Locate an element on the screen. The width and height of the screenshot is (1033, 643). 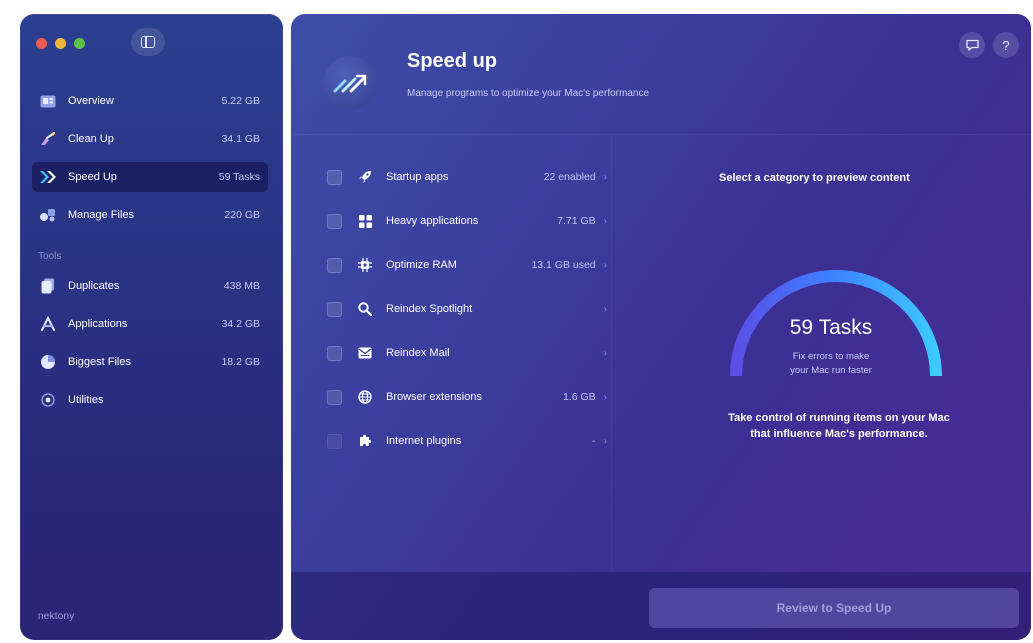
sidebar-item-label: Duplicates is located at coordinates (94, 286).